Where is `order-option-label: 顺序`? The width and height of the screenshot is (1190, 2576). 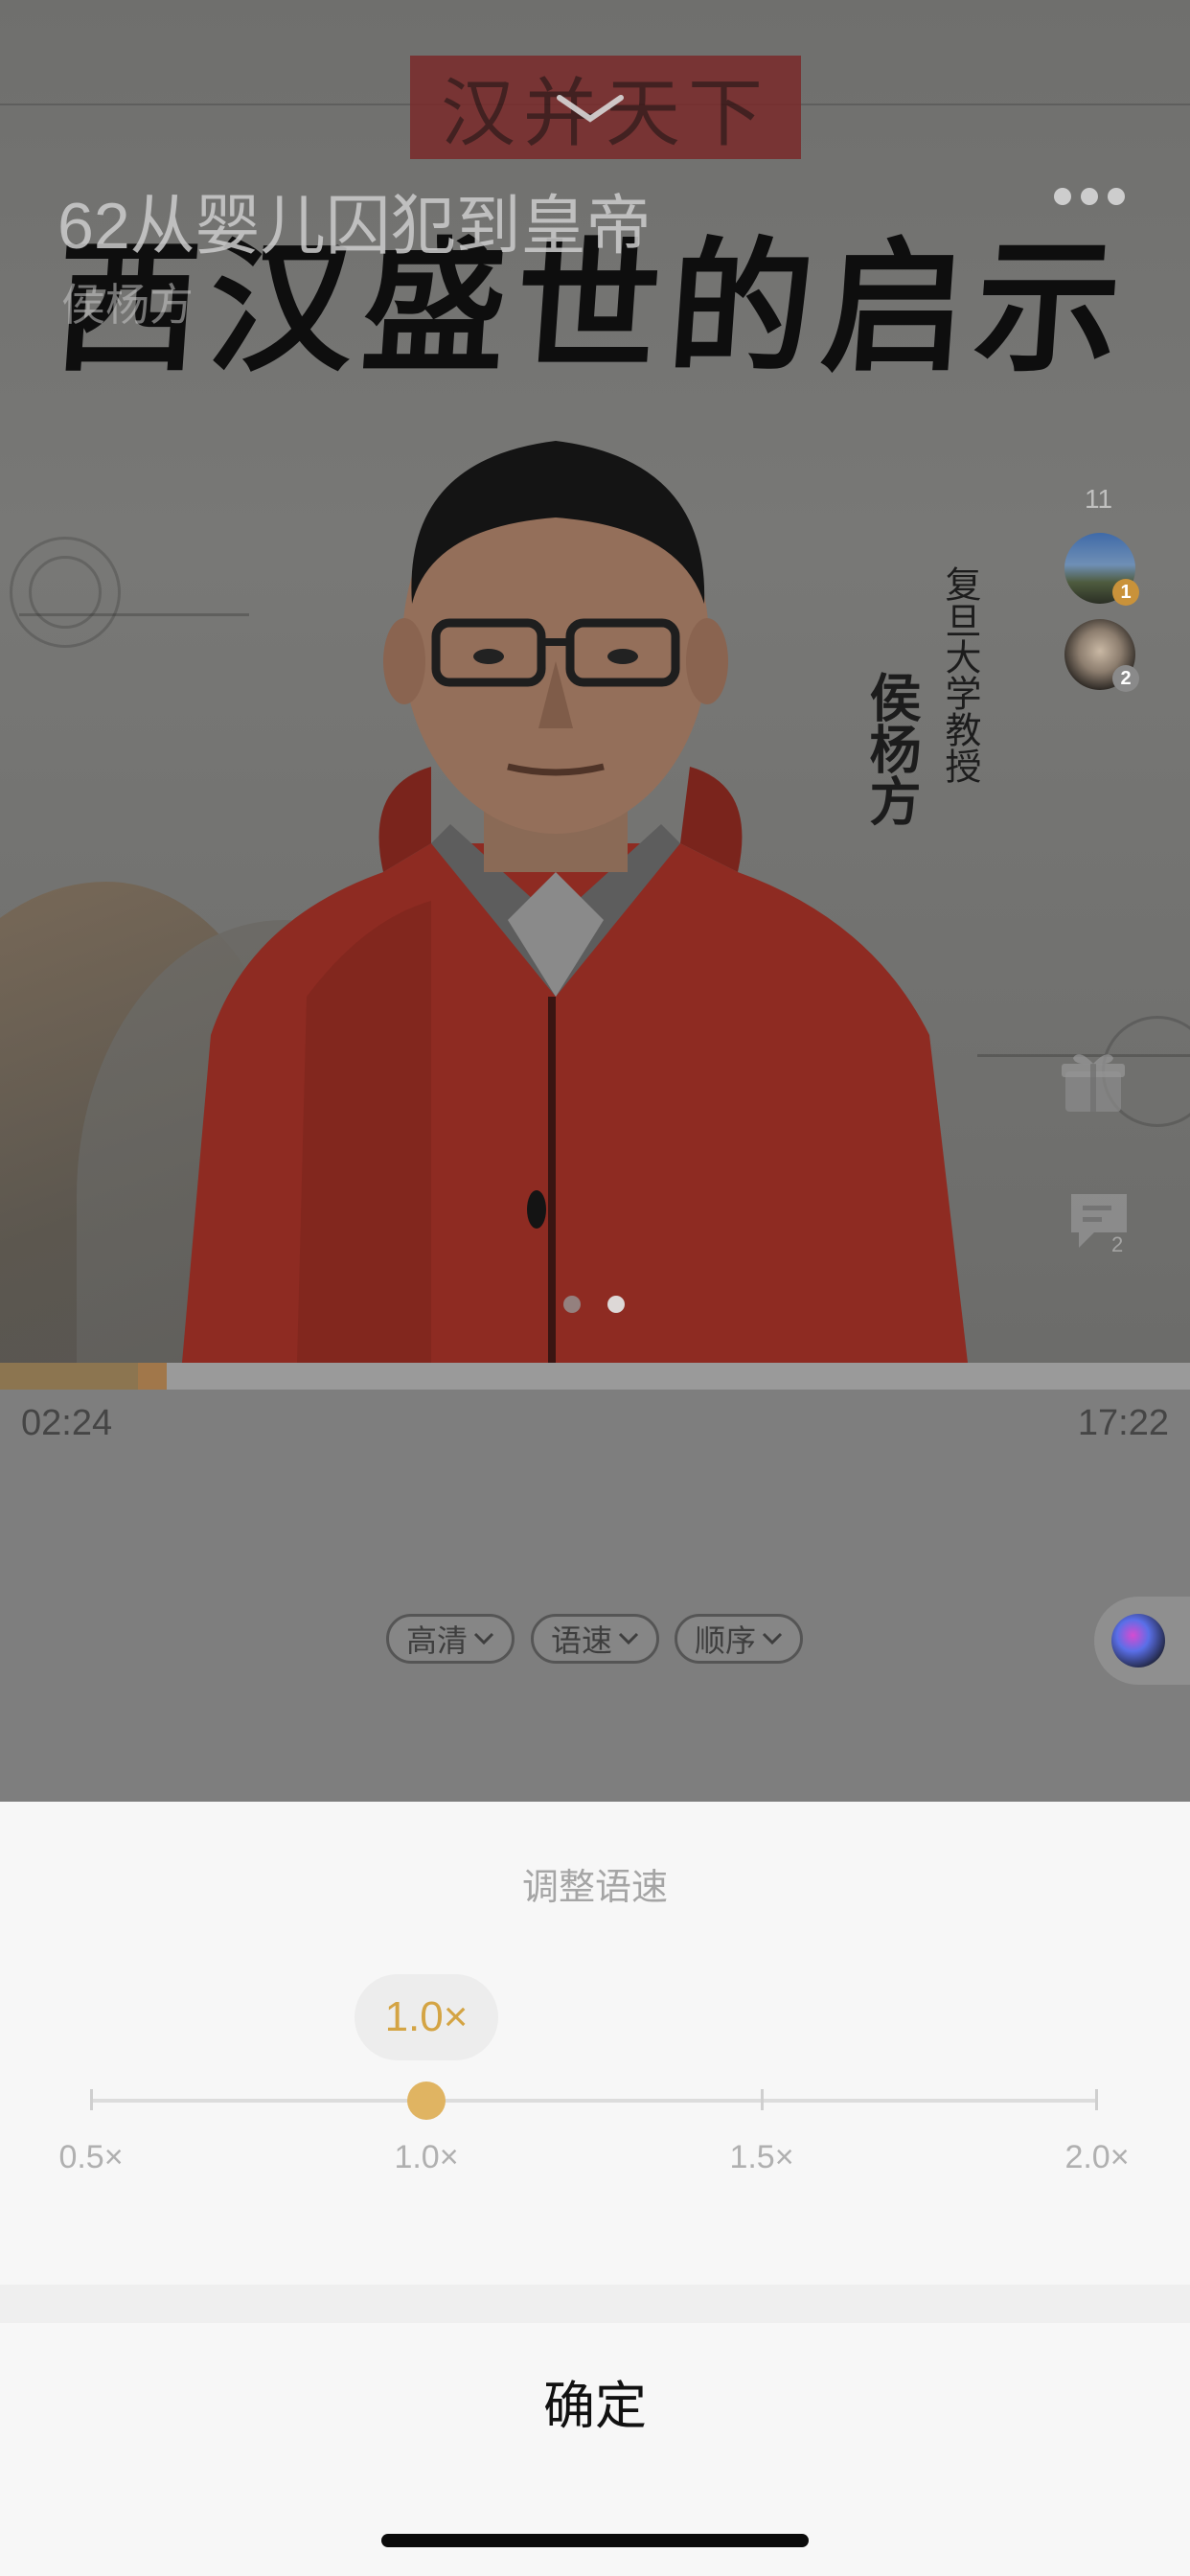 order-option-label: 顺序 is located at coordinates (725, 1640).